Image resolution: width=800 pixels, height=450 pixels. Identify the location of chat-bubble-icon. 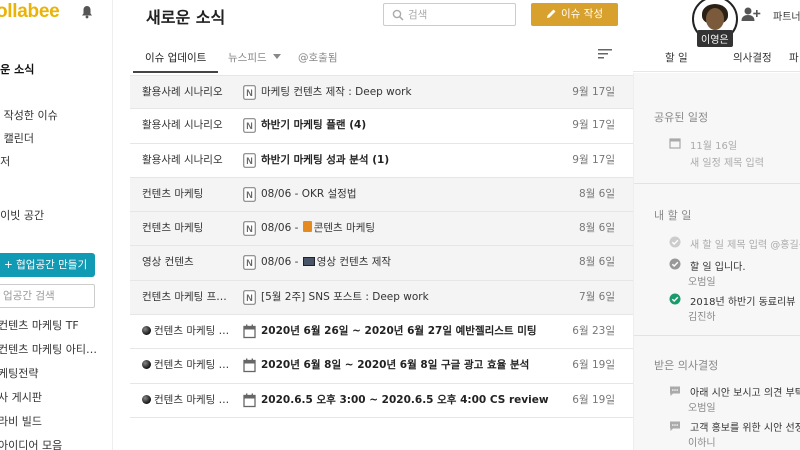
(675, 391).